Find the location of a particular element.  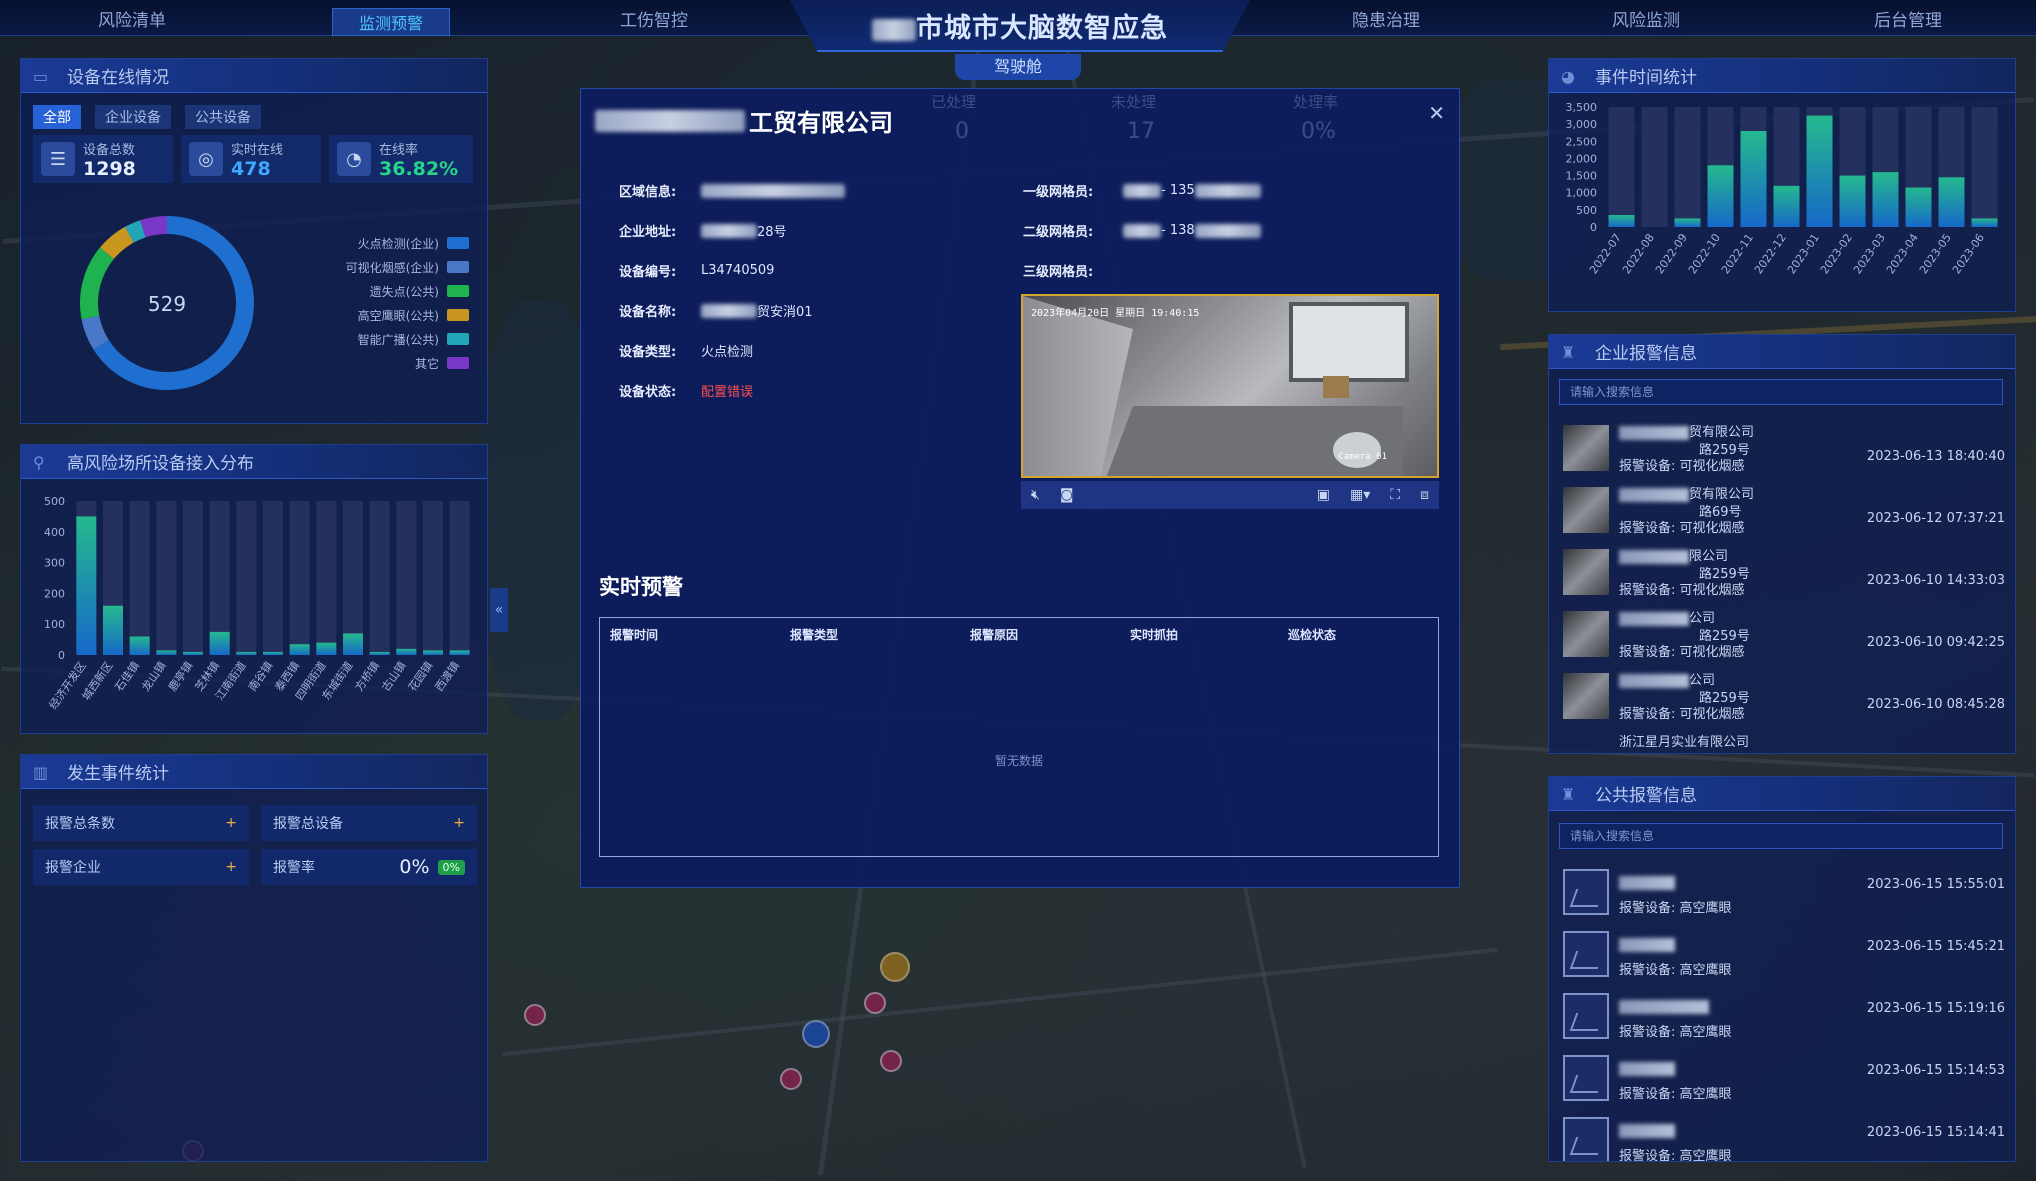

stat-online-rate: ◔ 在线率 36.82% is located at coordinates (401, 159).